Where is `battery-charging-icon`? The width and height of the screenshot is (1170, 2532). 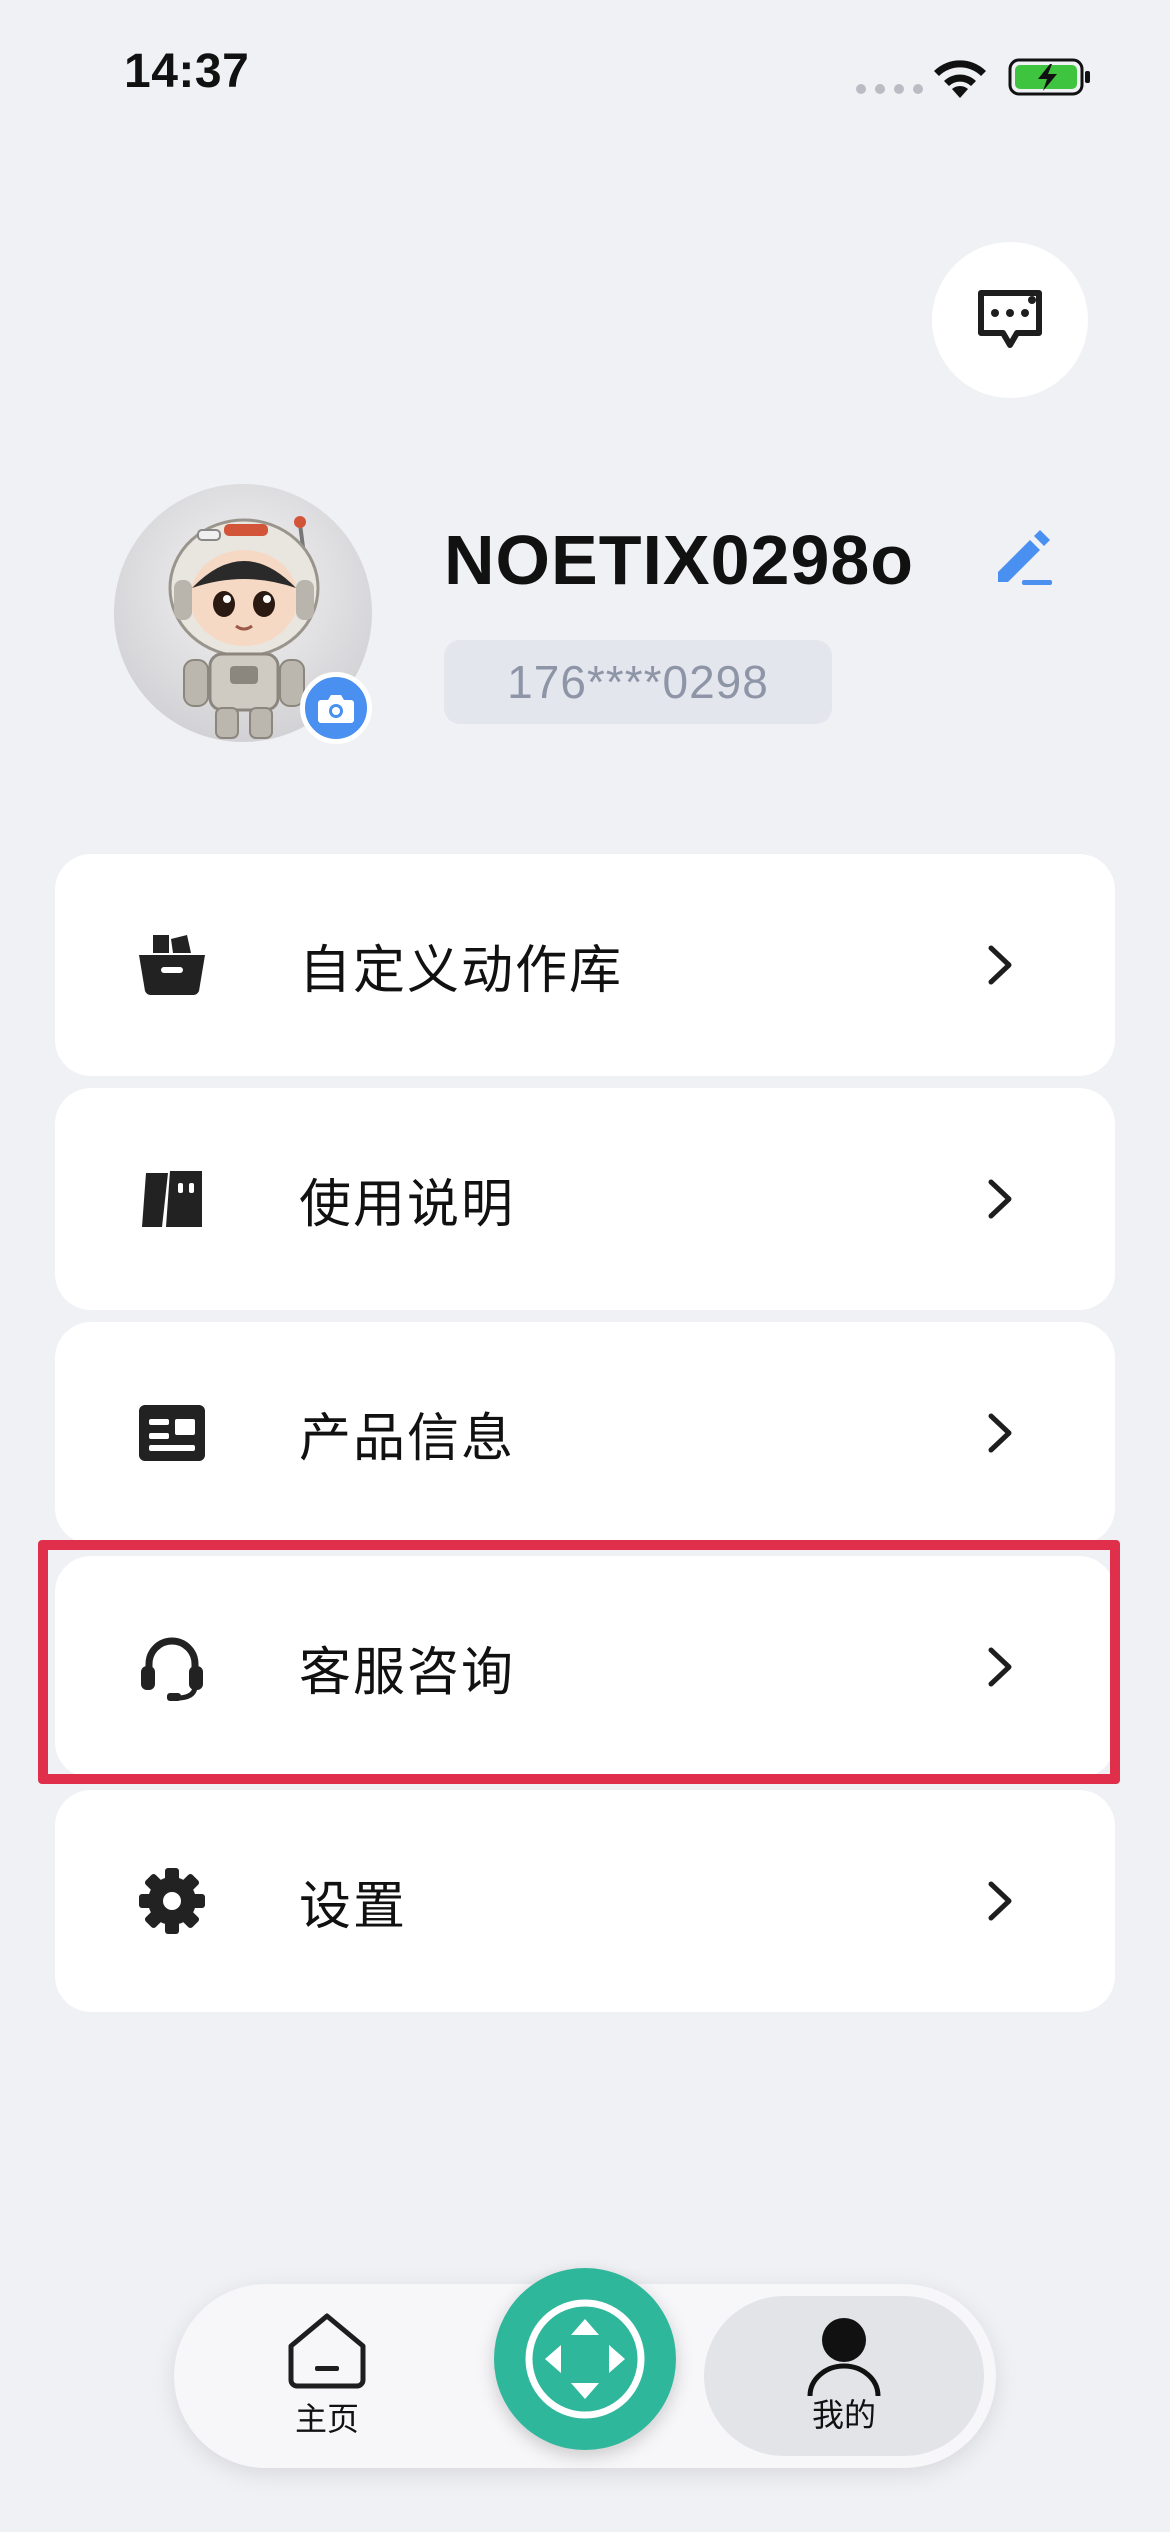 battery-charging-icon is located at coordinates (1049, 77).